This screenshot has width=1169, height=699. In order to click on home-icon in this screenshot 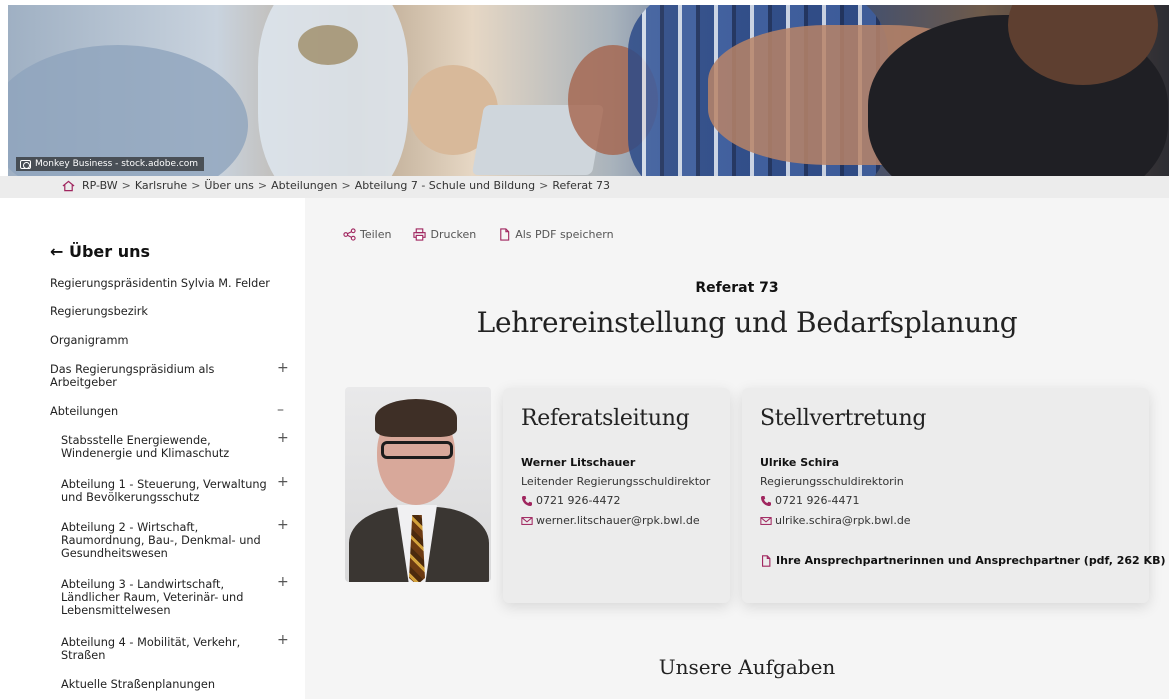, I will do `click(68, 186)`.